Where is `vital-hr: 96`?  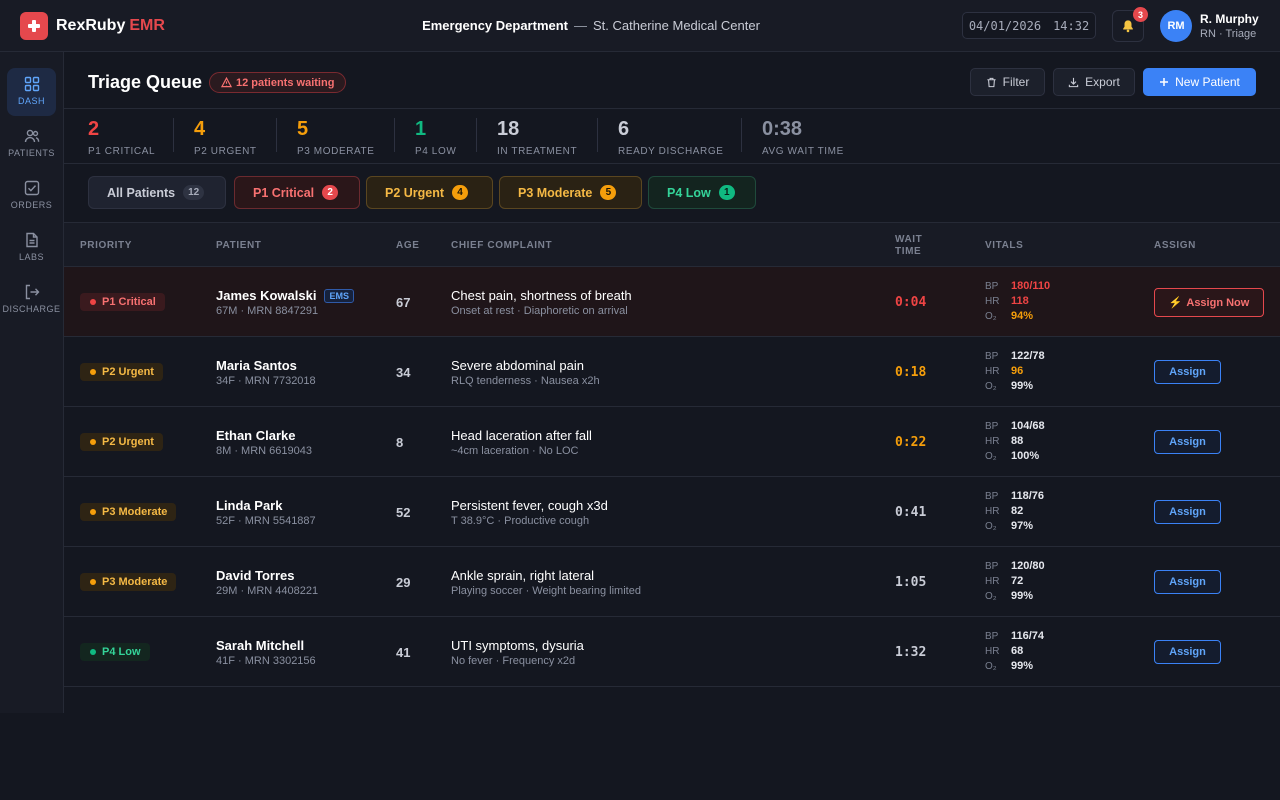 vital-hr: 96 is located at coordinates (1017, 371).